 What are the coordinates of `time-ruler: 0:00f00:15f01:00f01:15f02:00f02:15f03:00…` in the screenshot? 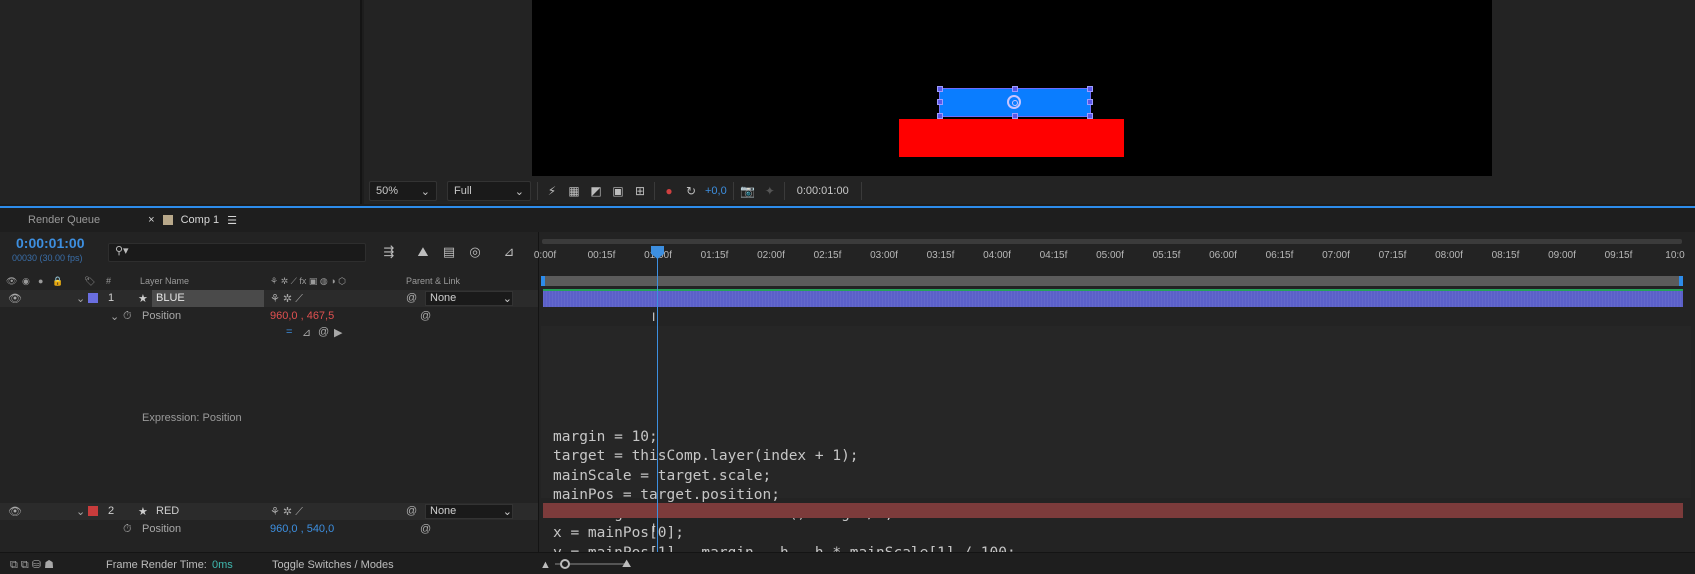 It's located at (1114, 252).